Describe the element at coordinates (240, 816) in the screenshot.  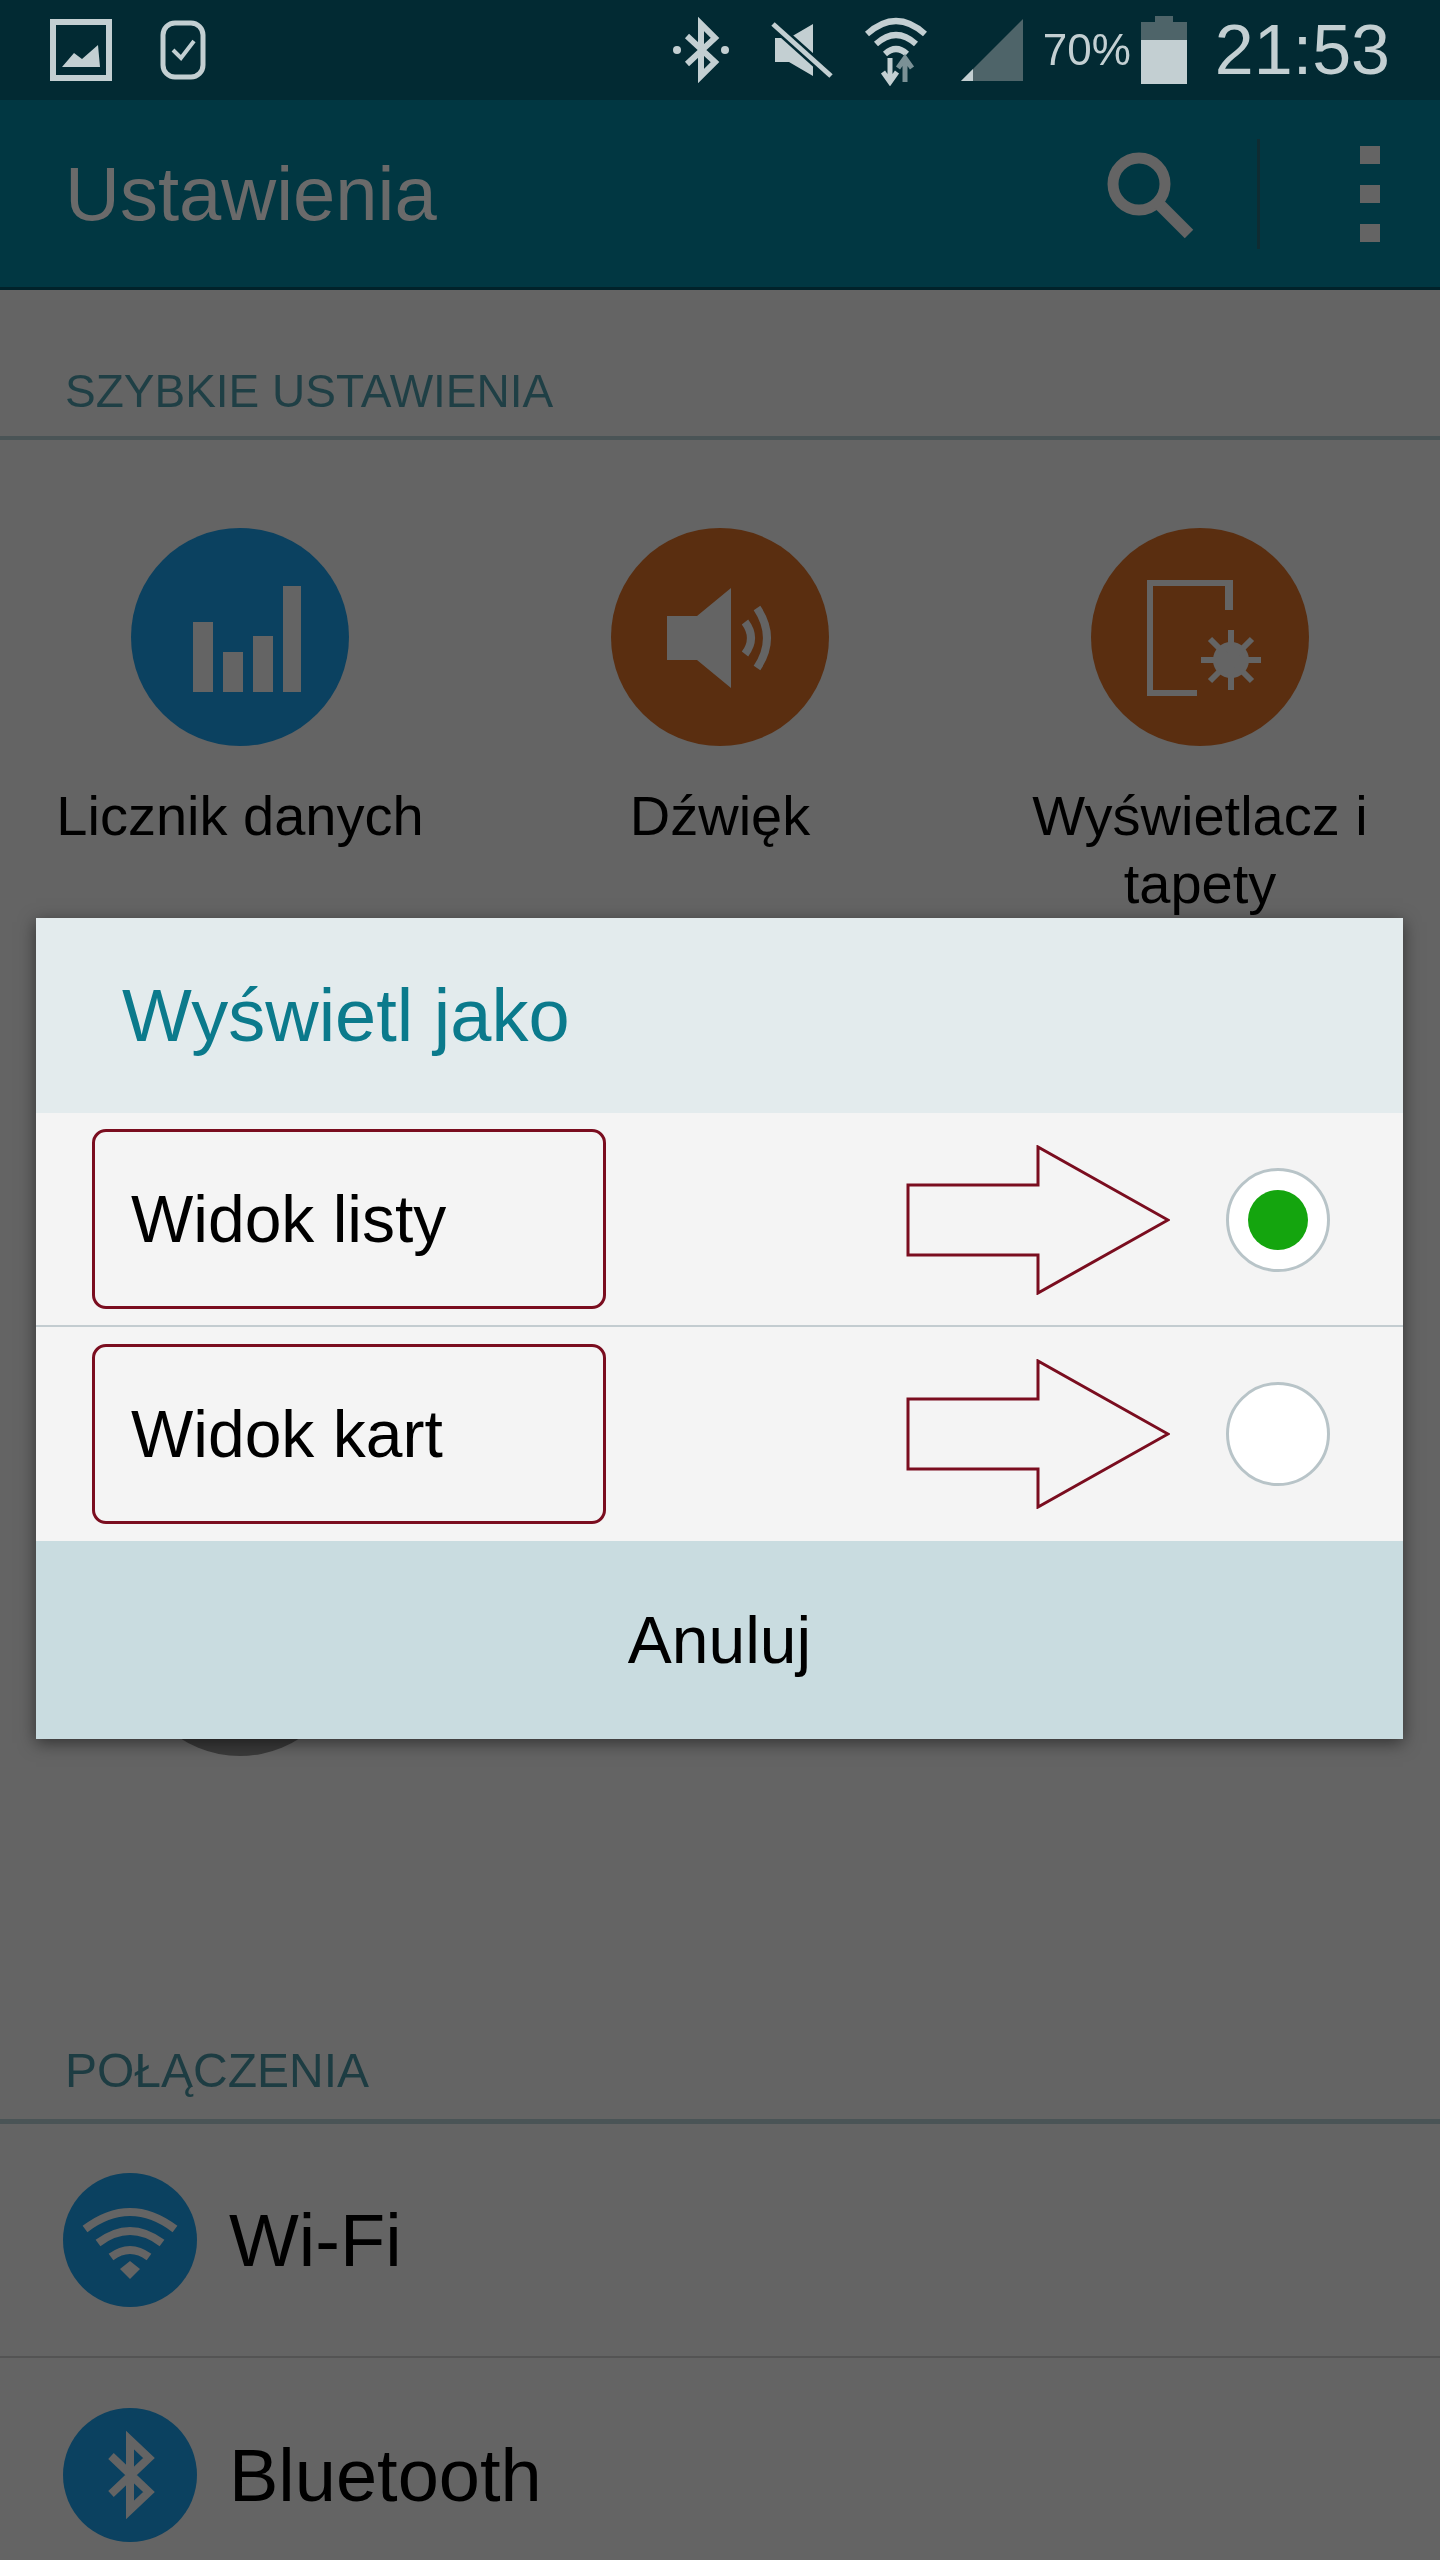
I see `quick-setting-label: Licznik danych` at that location.